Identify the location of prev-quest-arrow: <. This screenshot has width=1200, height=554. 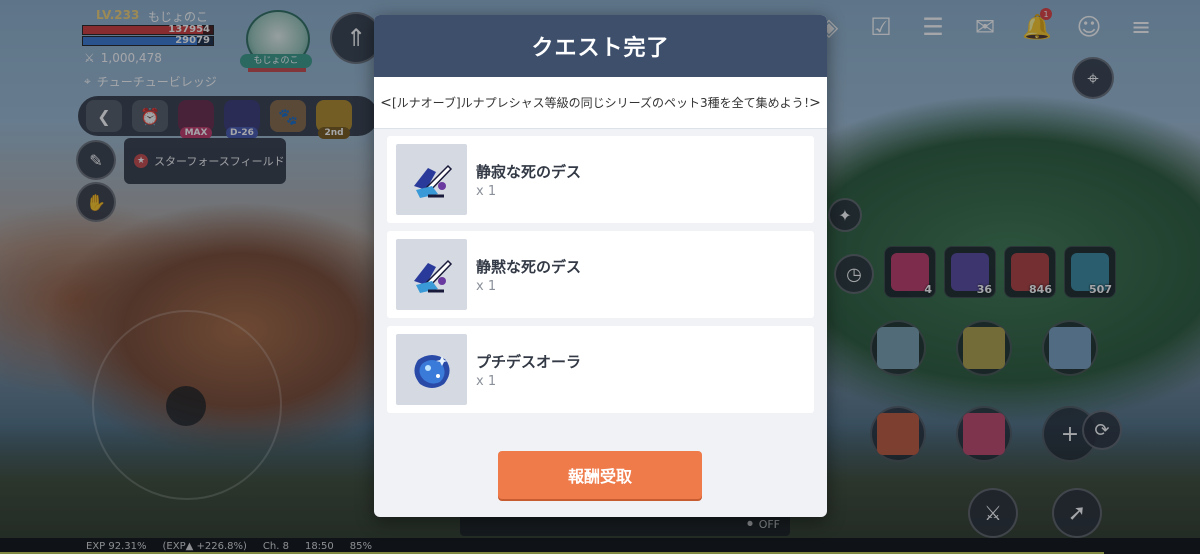
(386, 103).